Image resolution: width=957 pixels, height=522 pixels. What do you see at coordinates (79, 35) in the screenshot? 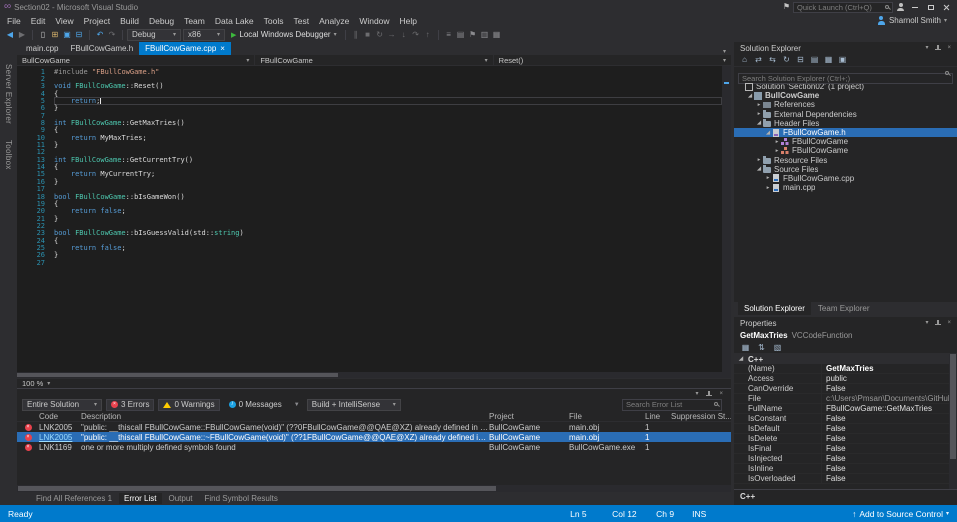
I see `save-all-icon: ⊟` at bounding box center [79, 35].